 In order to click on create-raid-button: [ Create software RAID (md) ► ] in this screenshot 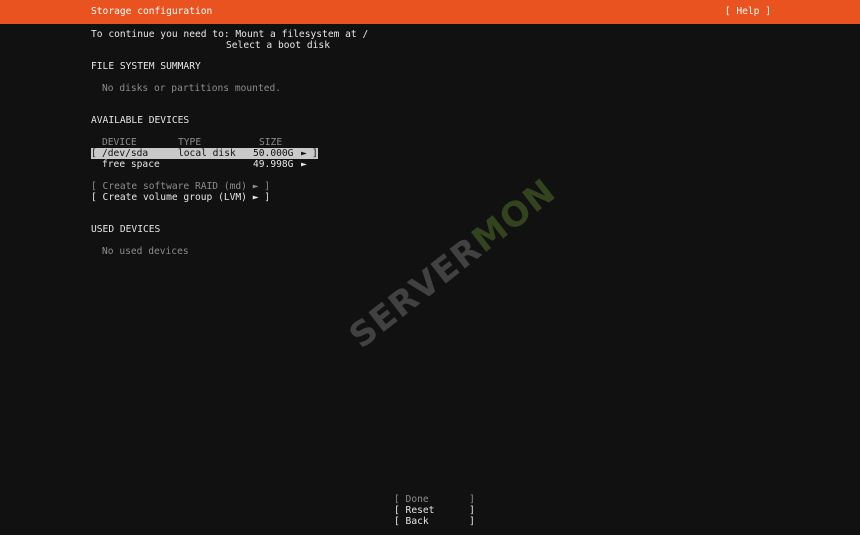, I will do `click(180, 186)`.